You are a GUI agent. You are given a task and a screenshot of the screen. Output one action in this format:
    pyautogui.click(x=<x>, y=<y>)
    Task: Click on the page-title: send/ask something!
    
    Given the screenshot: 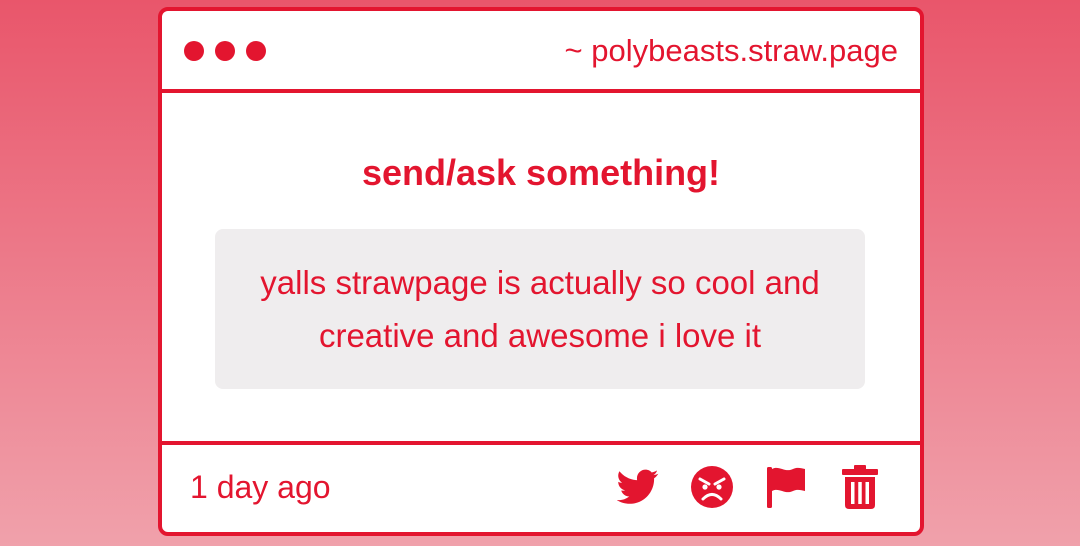 What is the action you would take?
    pyautogui.click(x=541, y=172)
    